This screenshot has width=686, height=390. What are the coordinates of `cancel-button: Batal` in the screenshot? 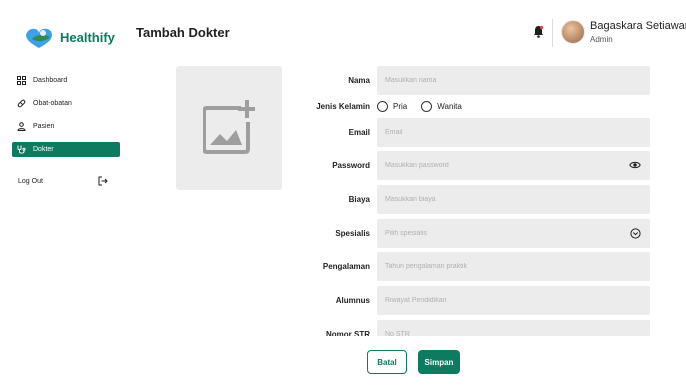 It's located at (387, 362).